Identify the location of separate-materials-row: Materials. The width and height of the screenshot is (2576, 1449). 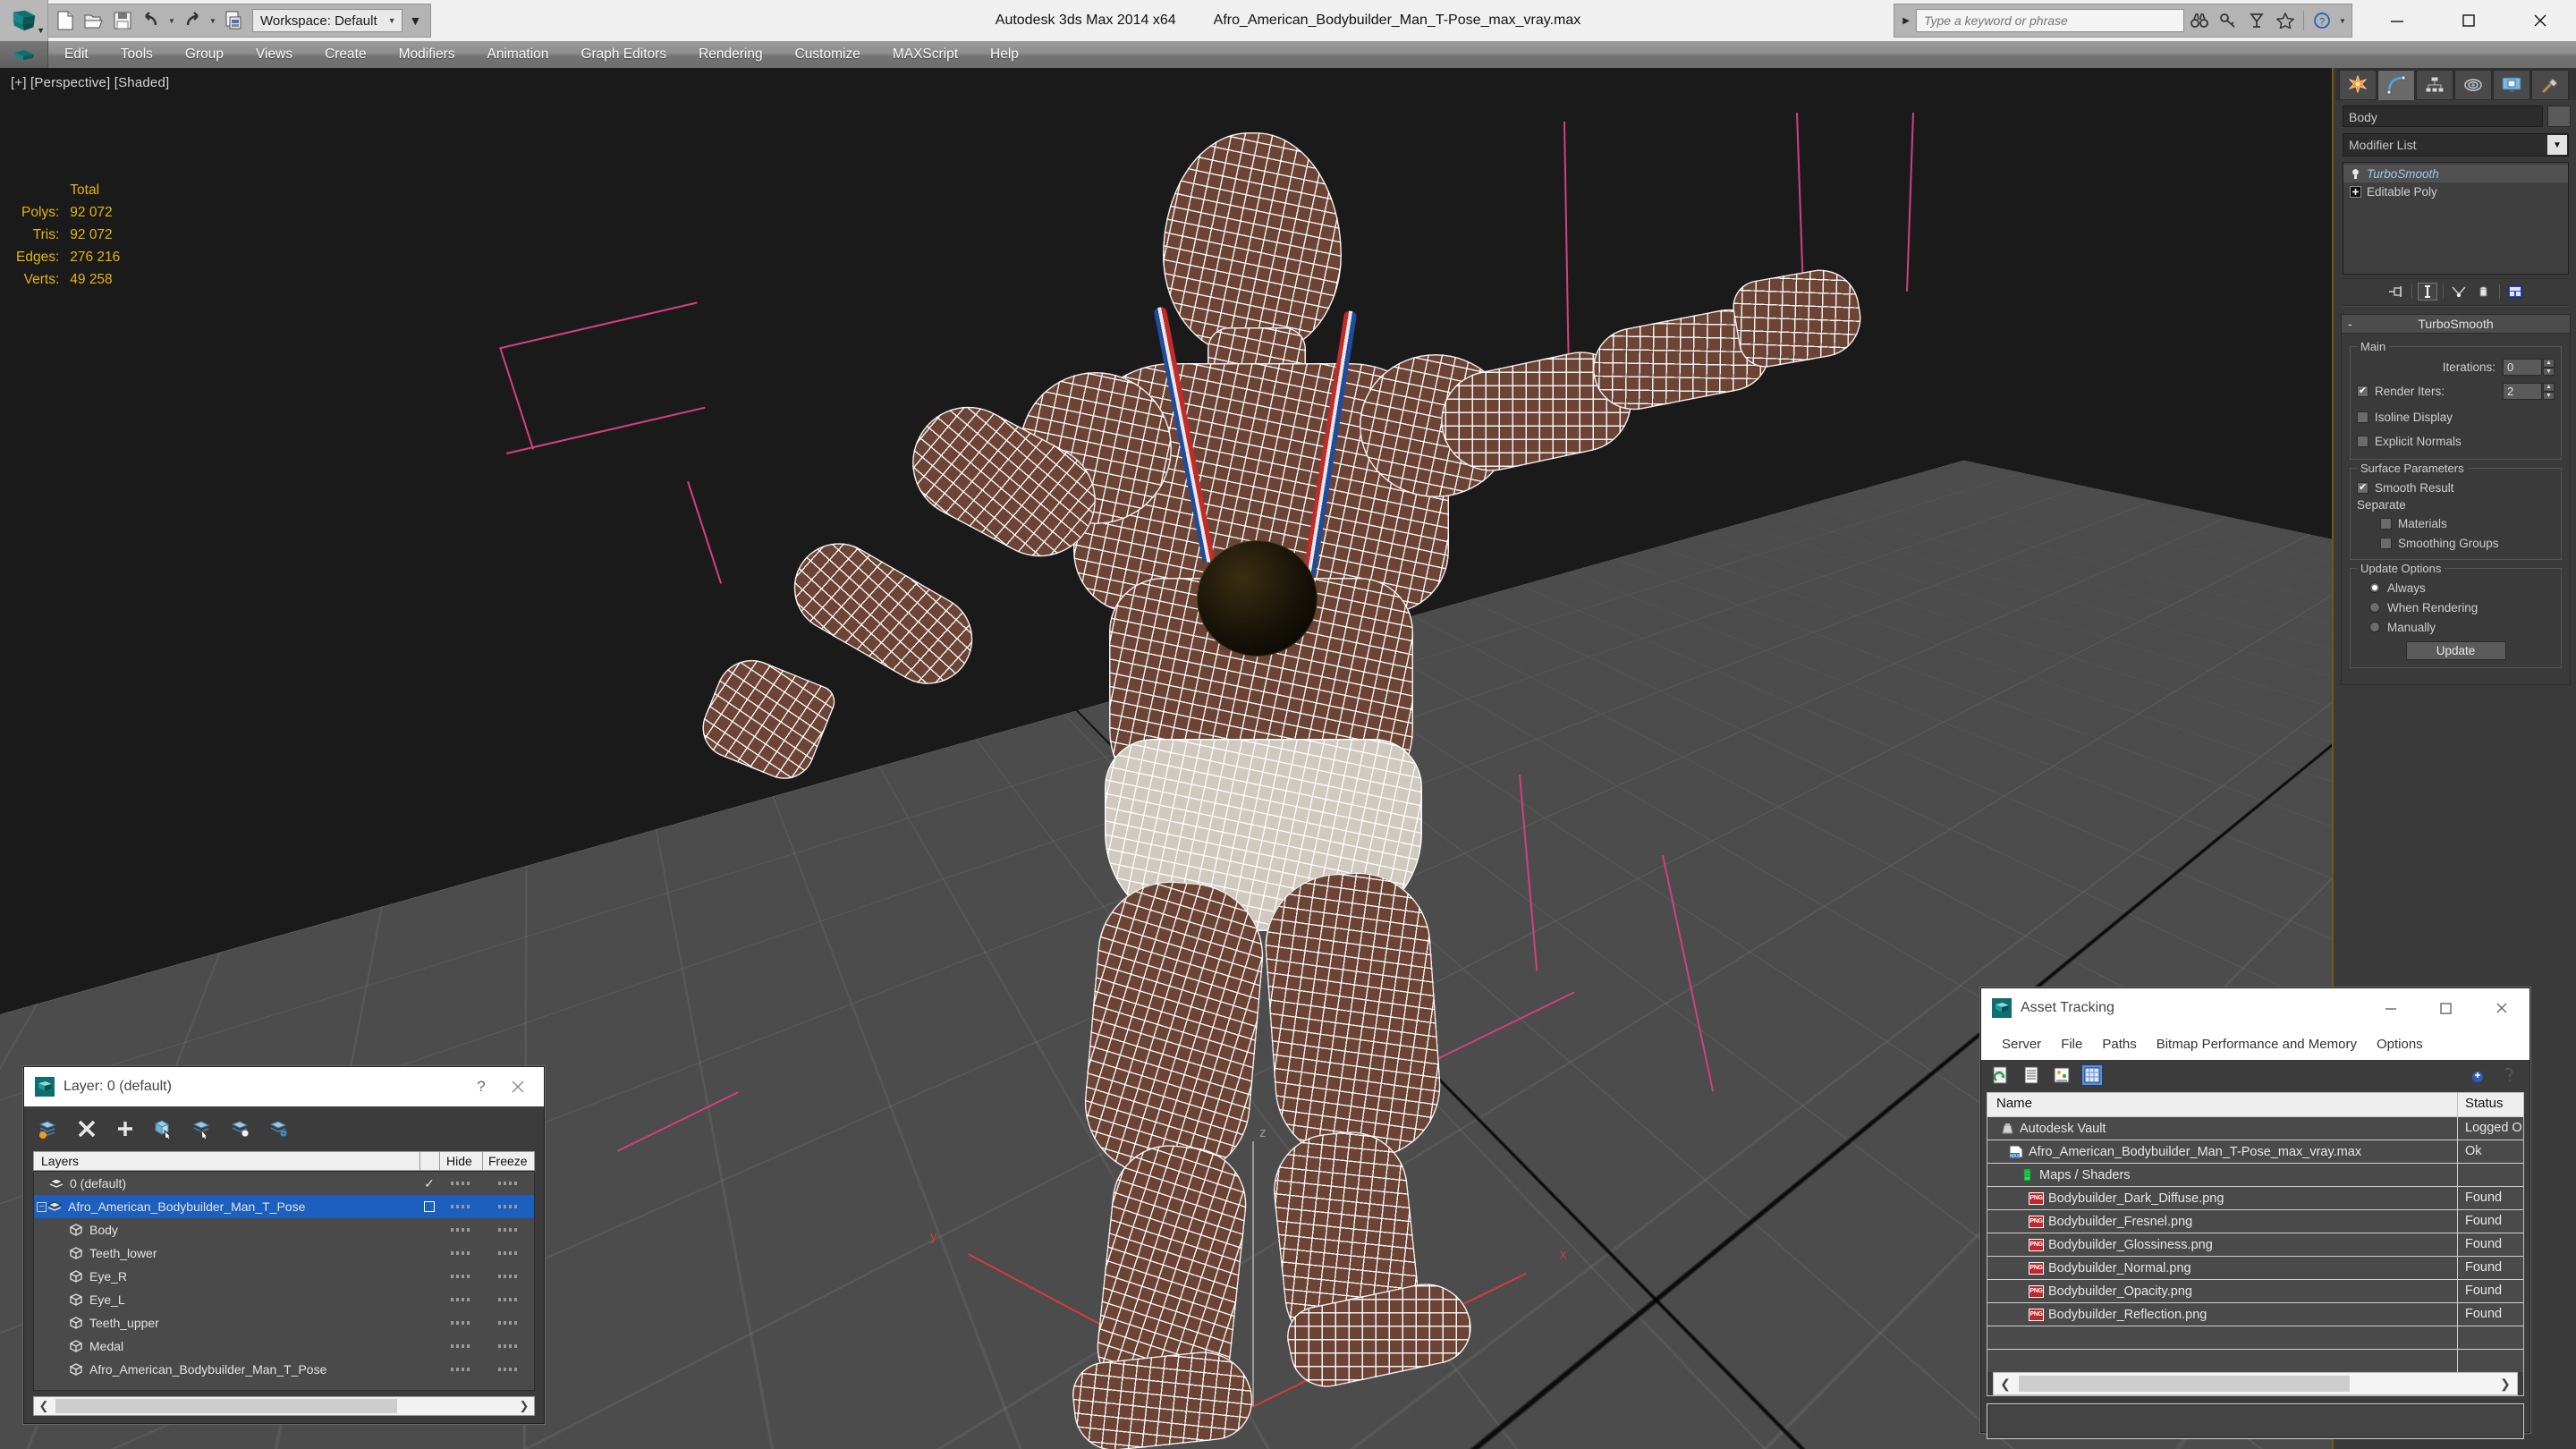
(2467, 523).